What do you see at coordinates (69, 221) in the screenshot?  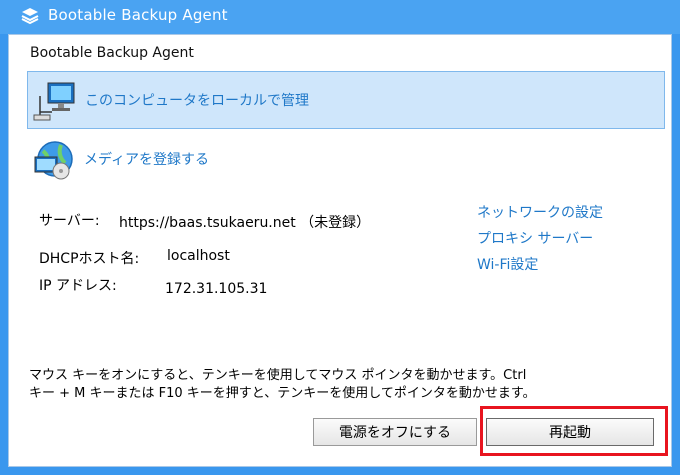 I see `server-label: サーバー:` at bounding box center [69, 221].